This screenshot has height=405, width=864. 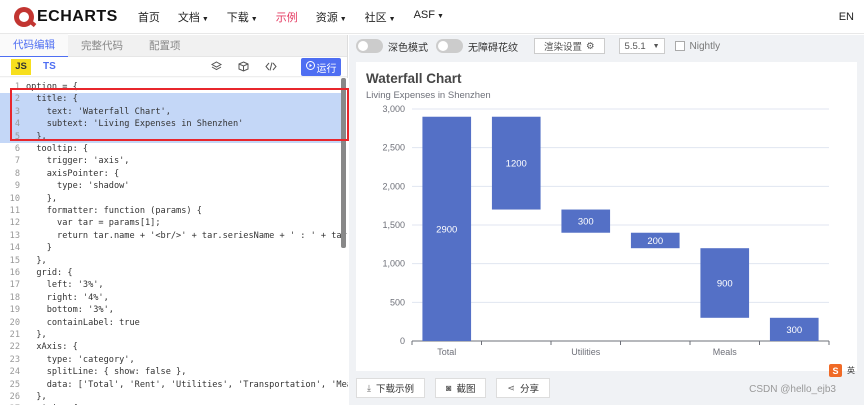 What do you see at coordinates (173, 67) in the screenshot?
I see `editor-toolbar: JS TS 运行` at bounding box center [173, 67].